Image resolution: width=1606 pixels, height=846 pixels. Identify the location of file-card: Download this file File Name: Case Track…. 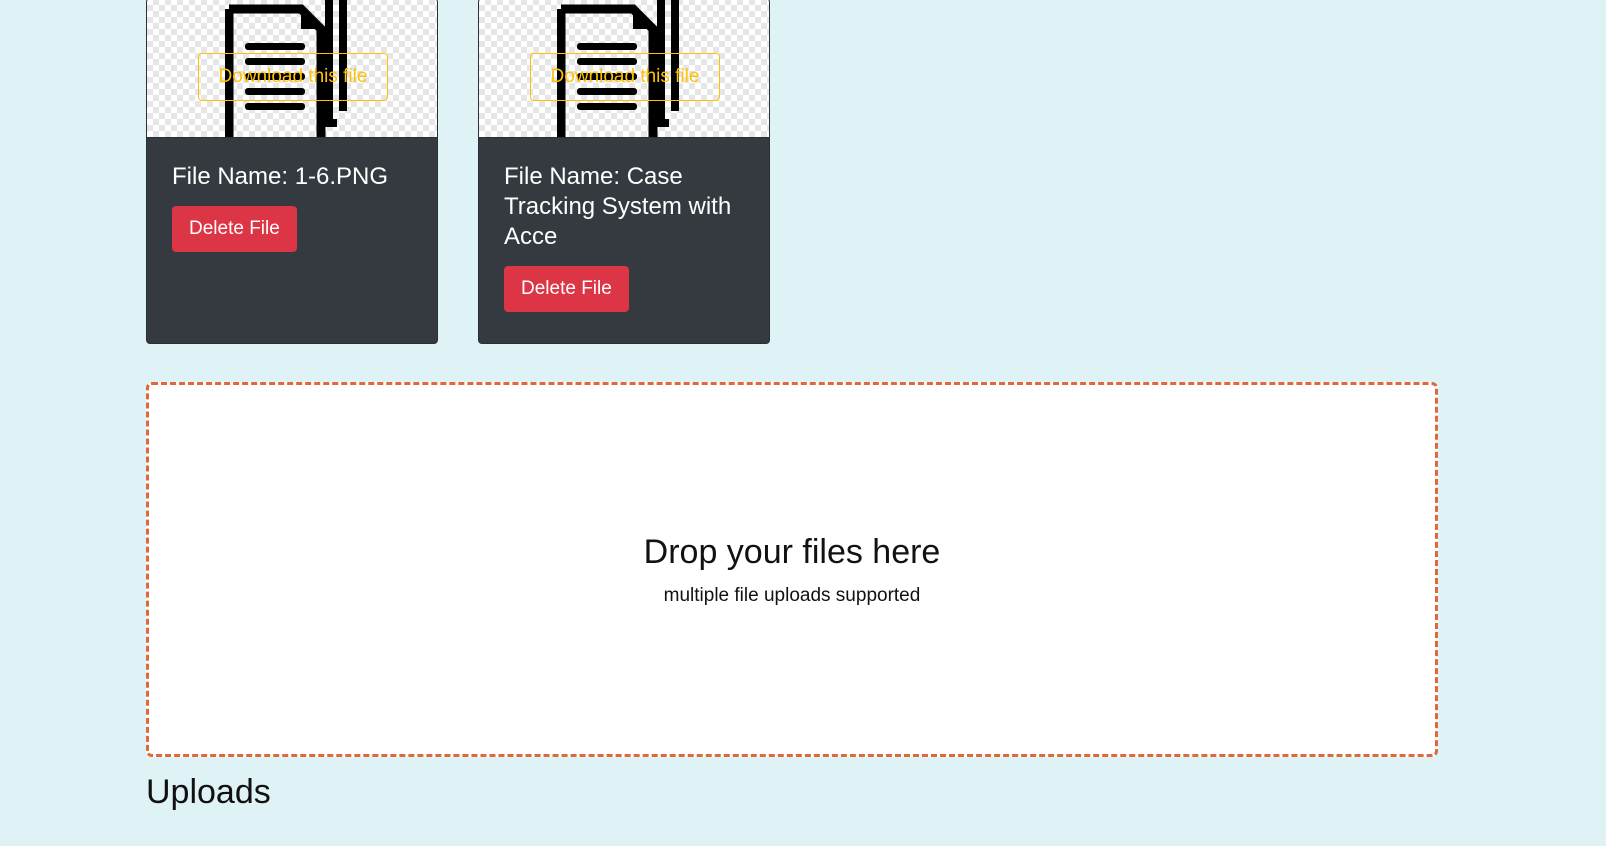
(624, 172).